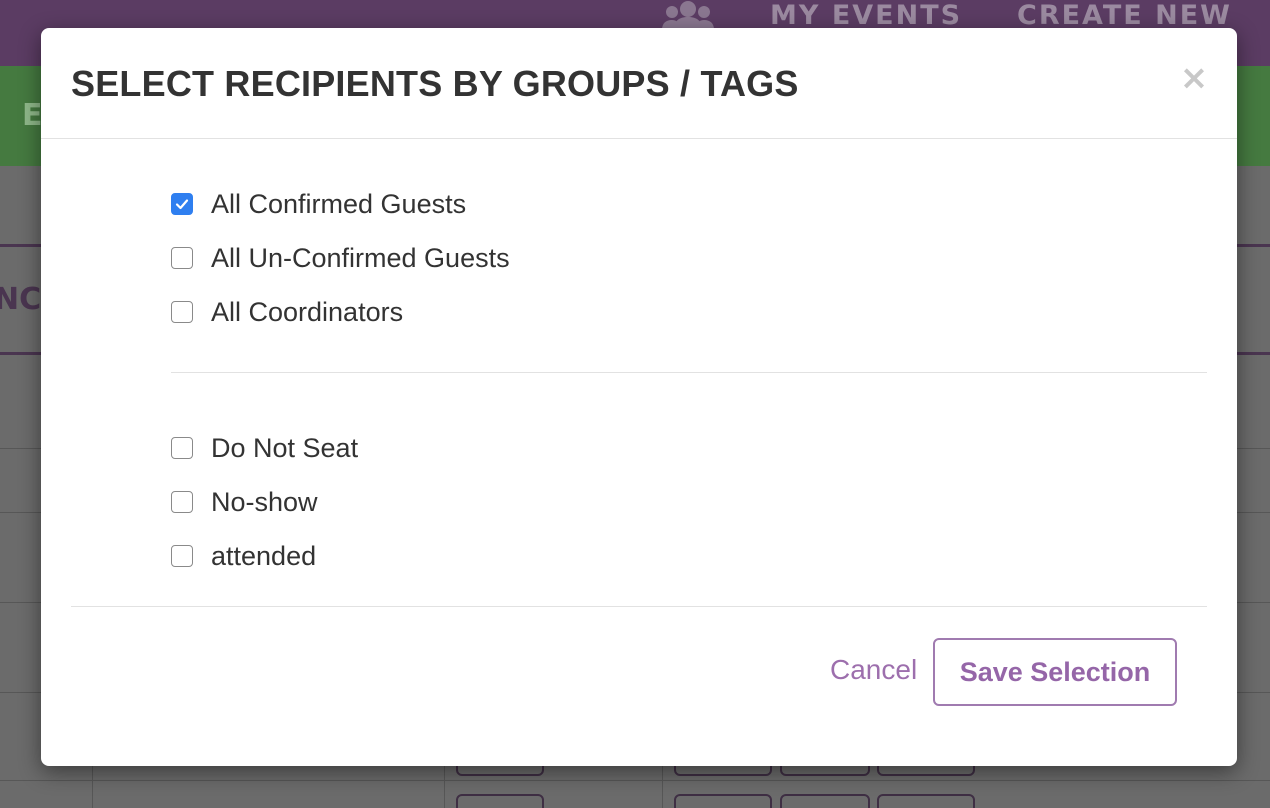  What do you see at coordinates (435, 83) in the screenshot?
I see `modal-title: SELECT RECIPIENTS BY GROUPS / TAGS` at bounding box center [435, 83].